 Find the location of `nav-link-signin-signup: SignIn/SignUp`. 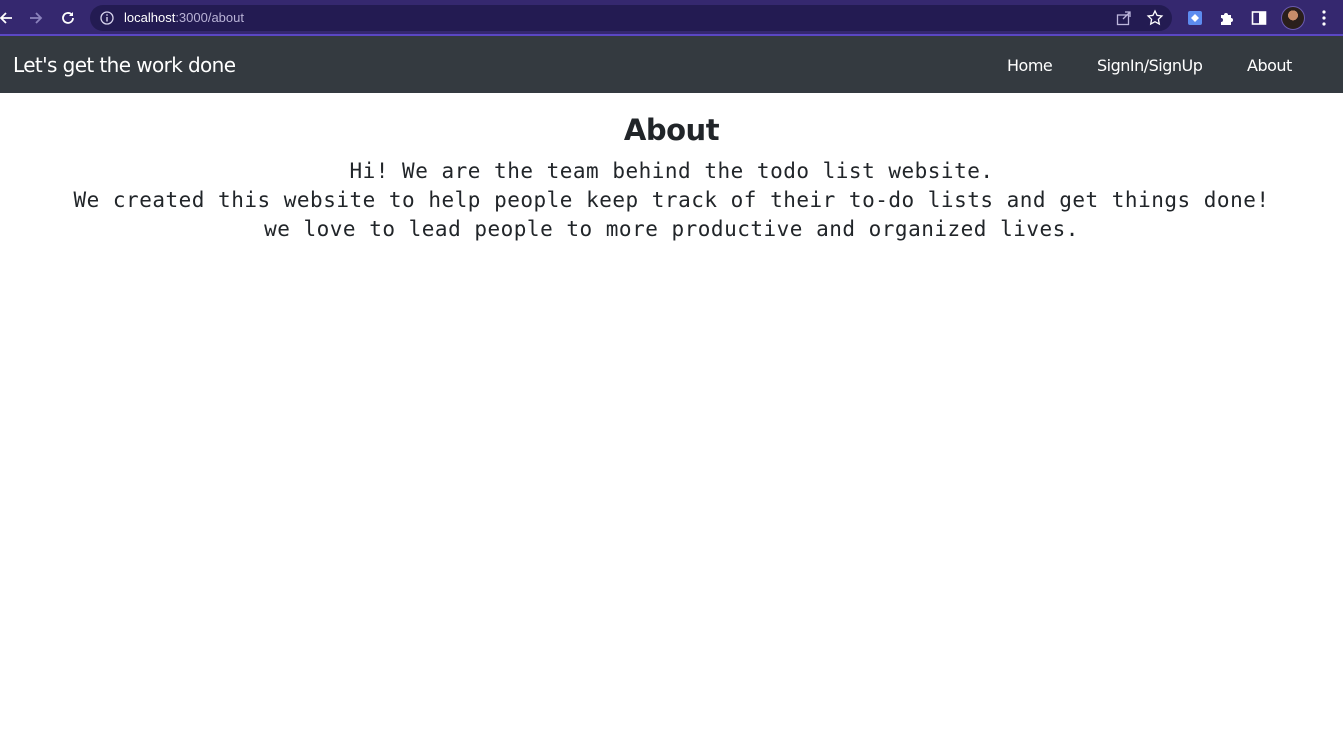

nav-link-signin-signup: SignIn/SignUp is located at coordinates (1150, 65).